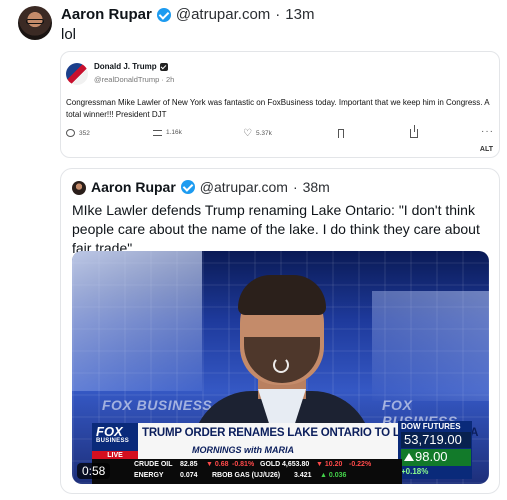 The image size is (507, 500). Describe the element at coordinates (149, 475) in the screenshot. I see `ticker-energy-label: ENERGY` at that location.